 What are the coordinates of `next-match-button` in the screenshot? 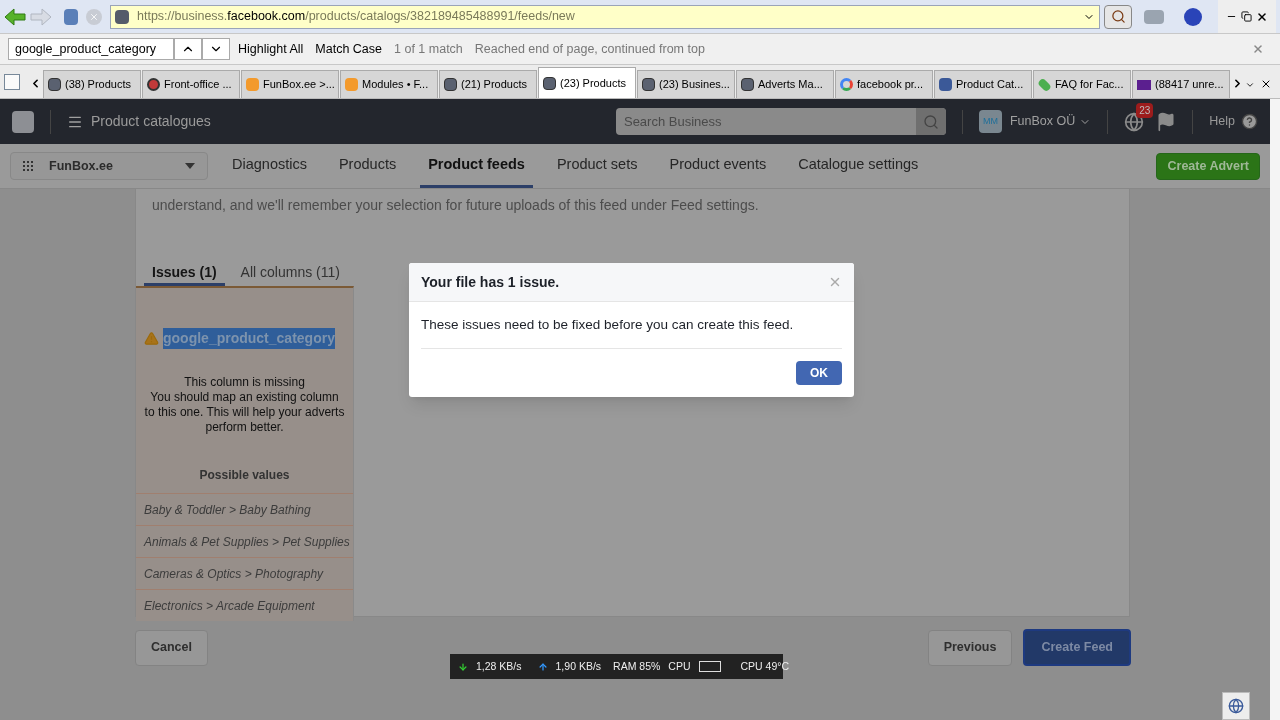 It's located at (216, 49).